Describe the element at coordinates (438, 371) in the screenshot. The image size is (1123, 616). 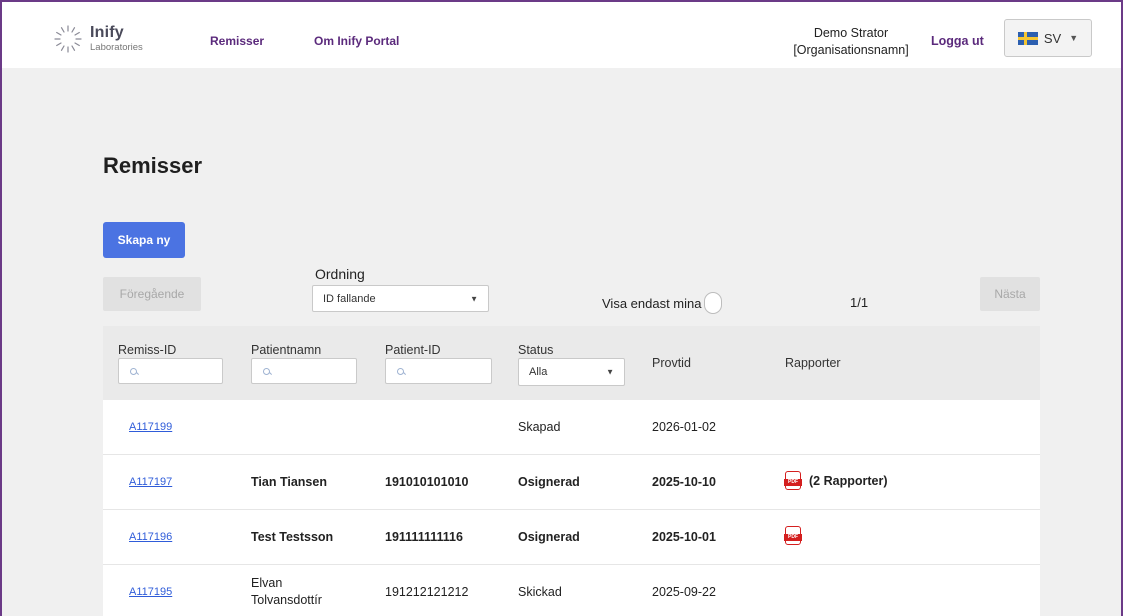
I see `patient-id-filter-input` at that location.